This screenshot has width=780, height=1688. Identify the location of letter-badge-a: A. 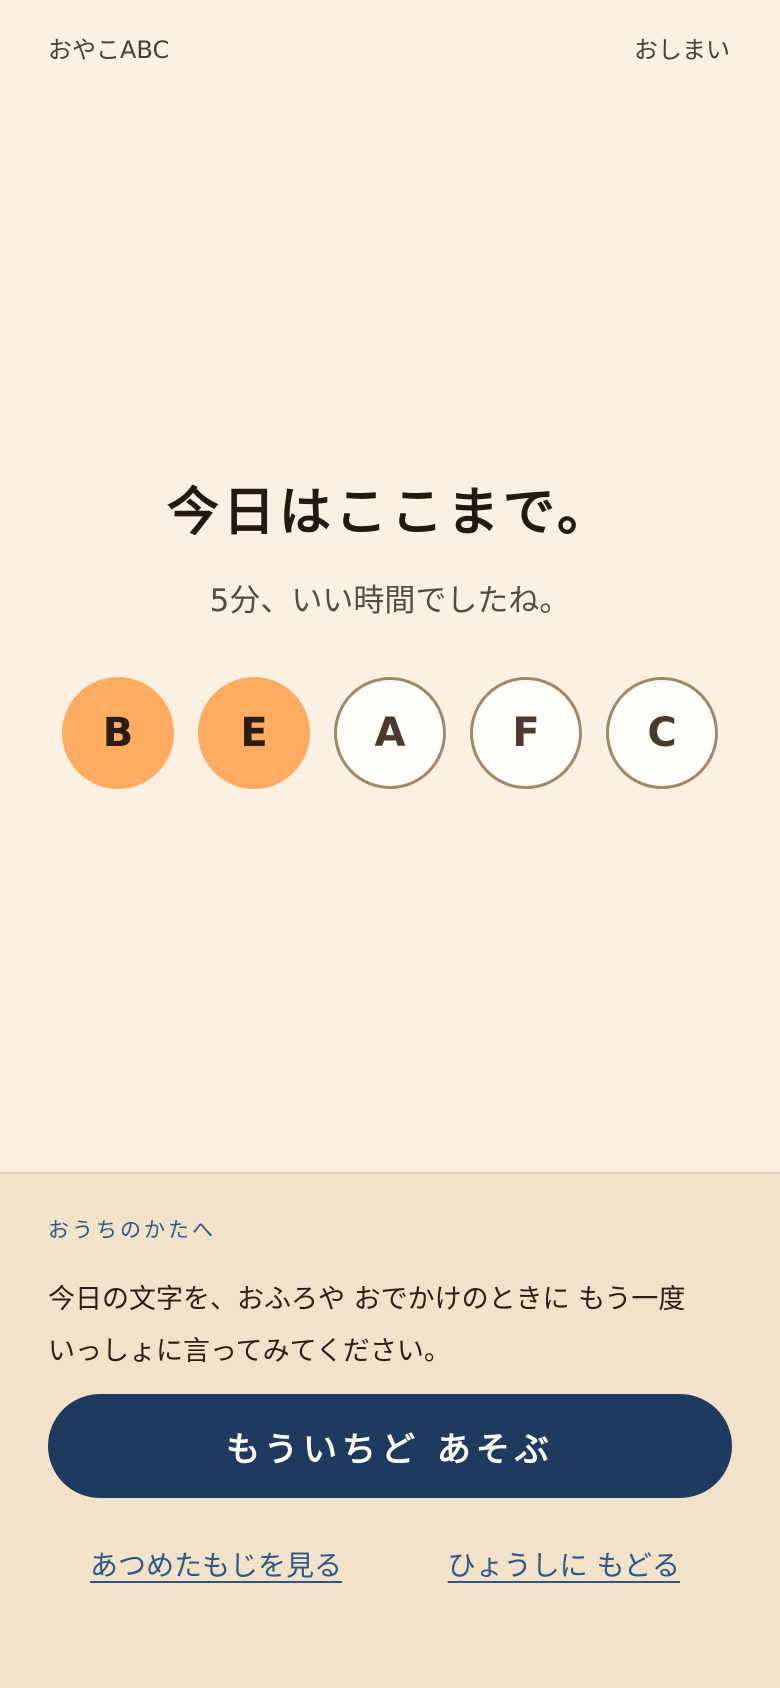
(390, 733).